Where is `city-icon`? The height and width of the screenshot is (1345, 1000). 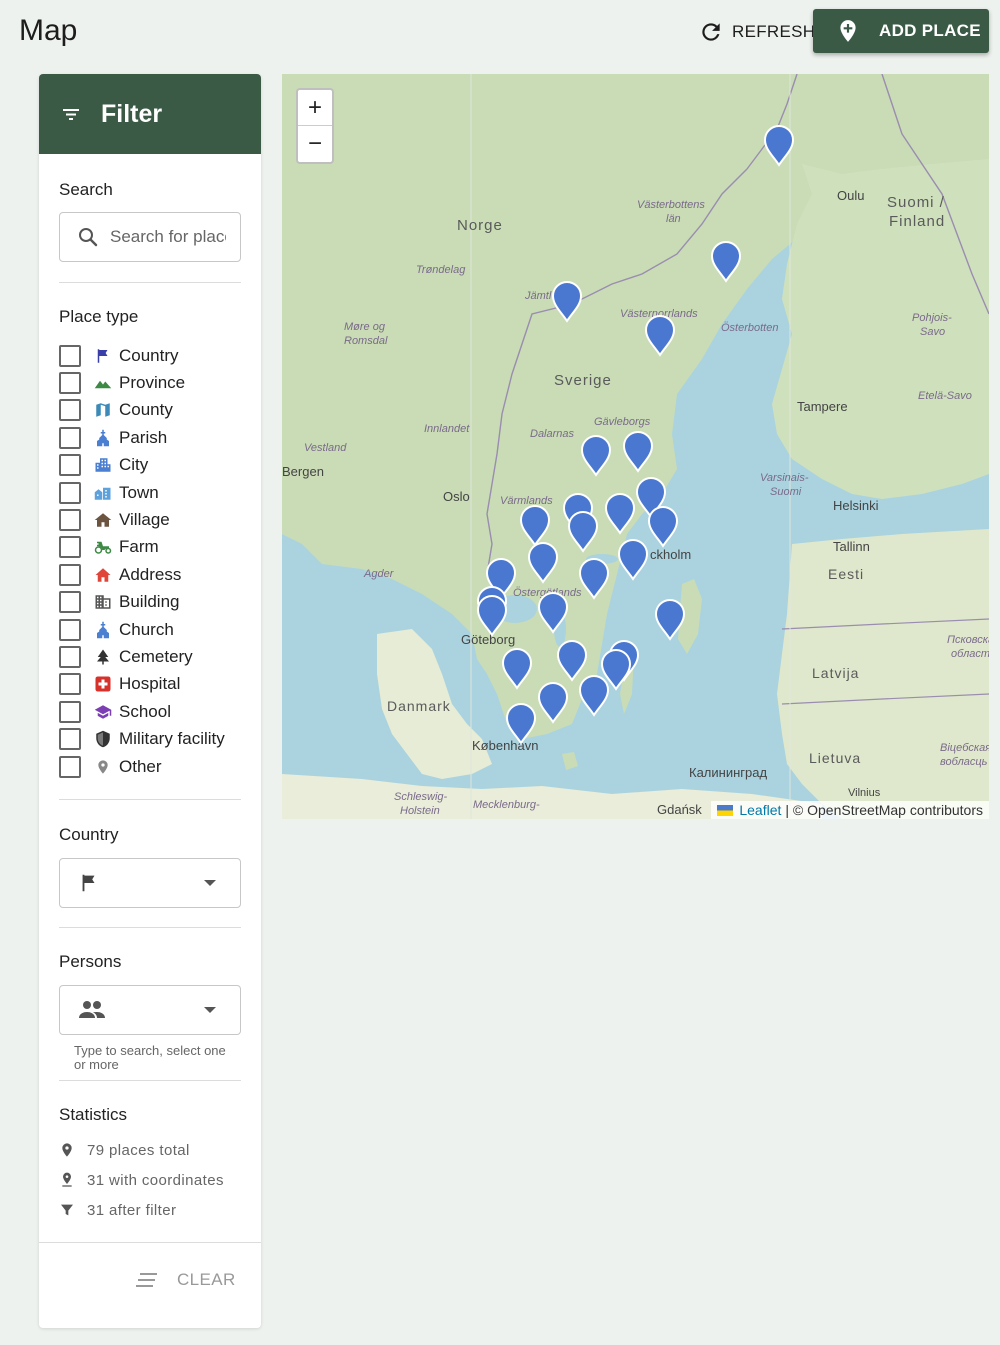
city-icon is located at coordinates (103, 465).